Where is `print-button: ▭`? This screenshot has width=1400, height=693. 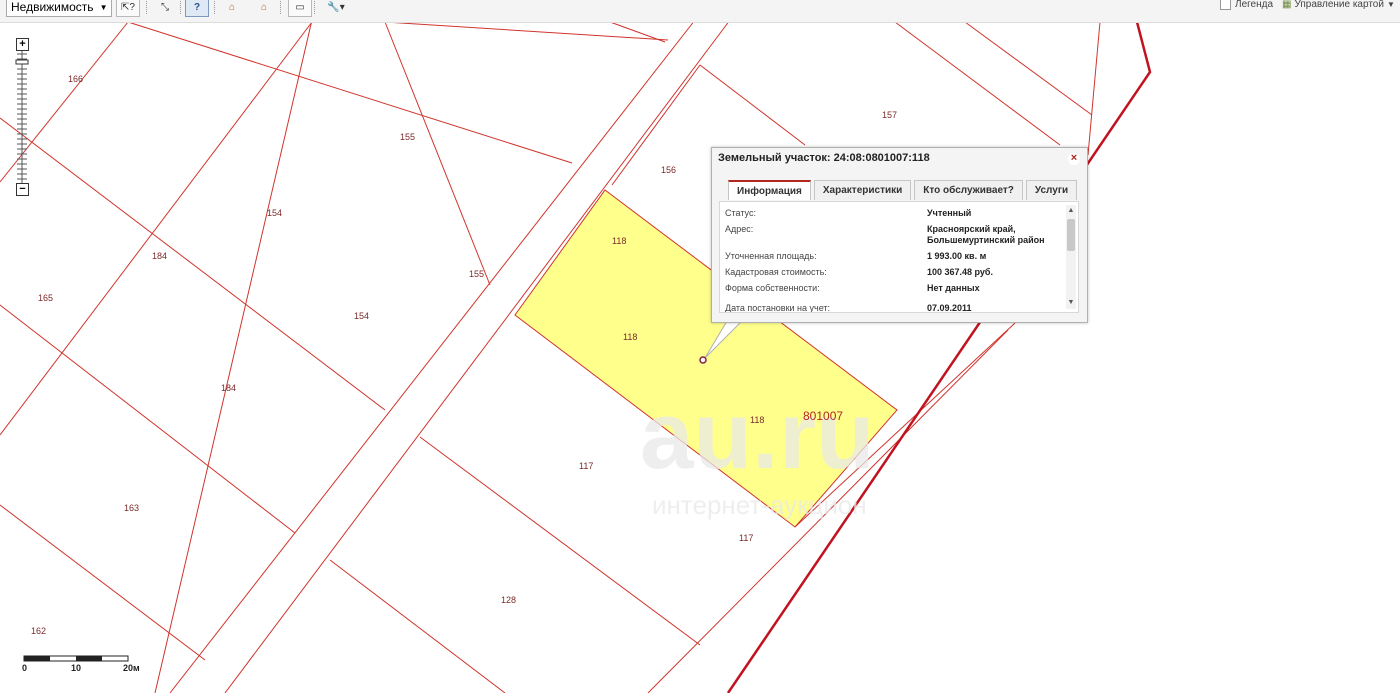 print-button: ▭ is located at coordinates (300, 8).